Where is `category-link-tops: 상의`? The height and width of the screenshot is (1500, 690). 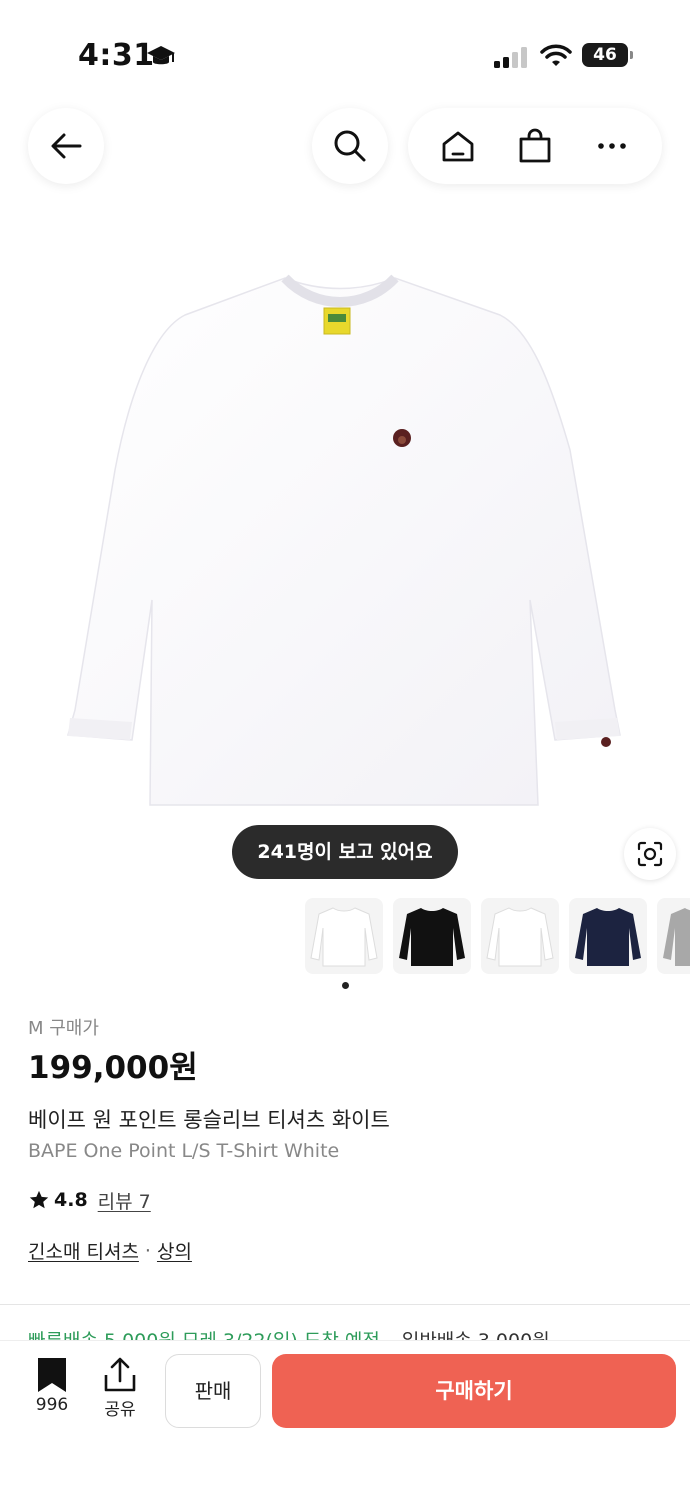
category-link-tops: 상의 is located at coordinates (174, 1250).